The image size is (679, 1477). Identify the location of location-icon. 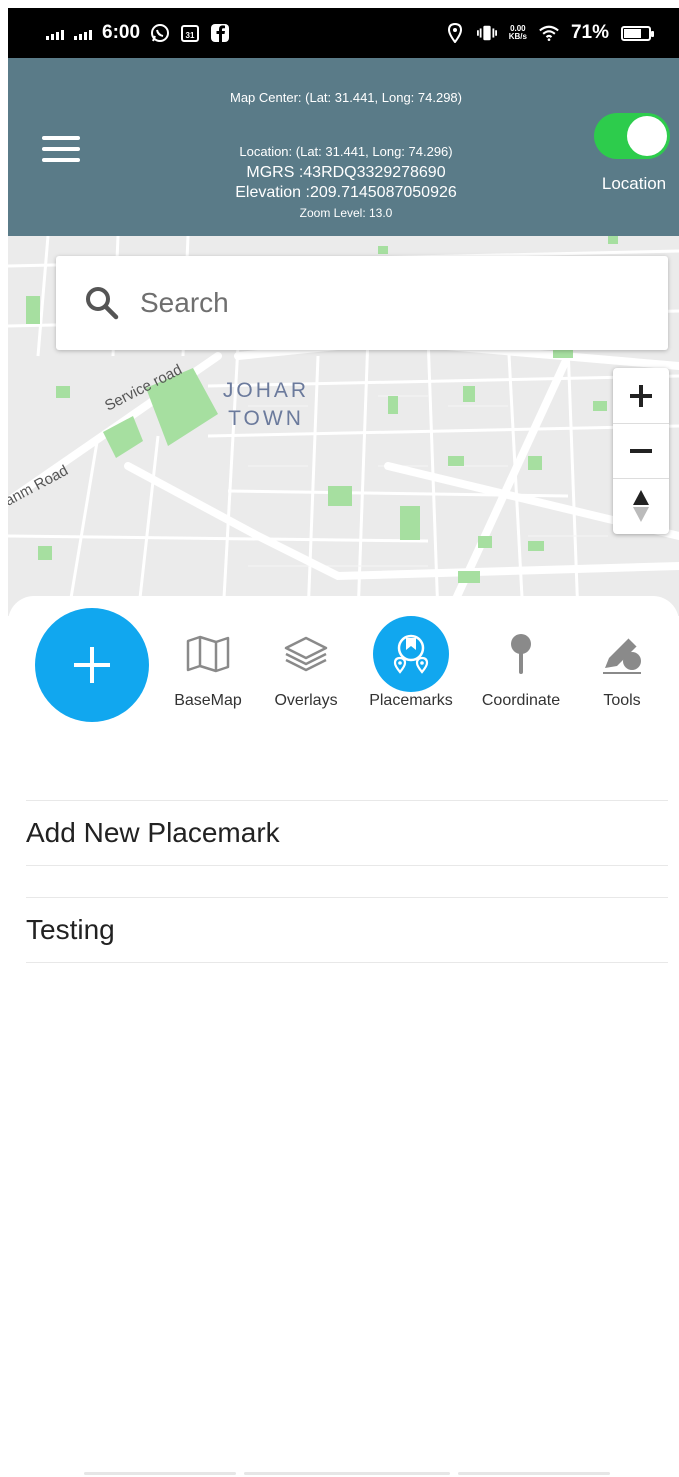
(455, 33).